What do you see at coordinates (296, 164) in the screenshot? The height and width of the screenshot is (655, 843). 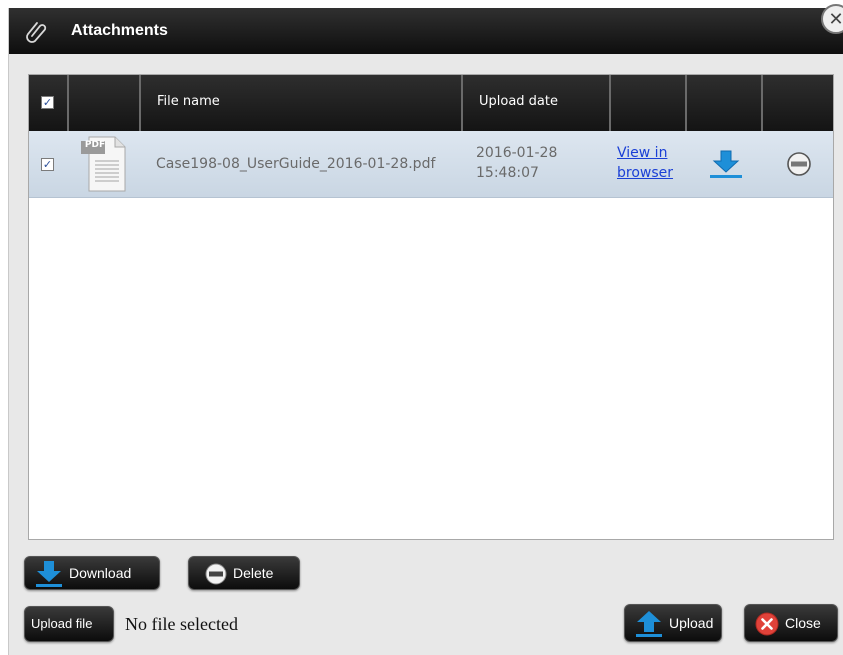 I see `file-name: Case198-08_UserGuide_2016-01-28.pdf` at bounding box center [296, 164].